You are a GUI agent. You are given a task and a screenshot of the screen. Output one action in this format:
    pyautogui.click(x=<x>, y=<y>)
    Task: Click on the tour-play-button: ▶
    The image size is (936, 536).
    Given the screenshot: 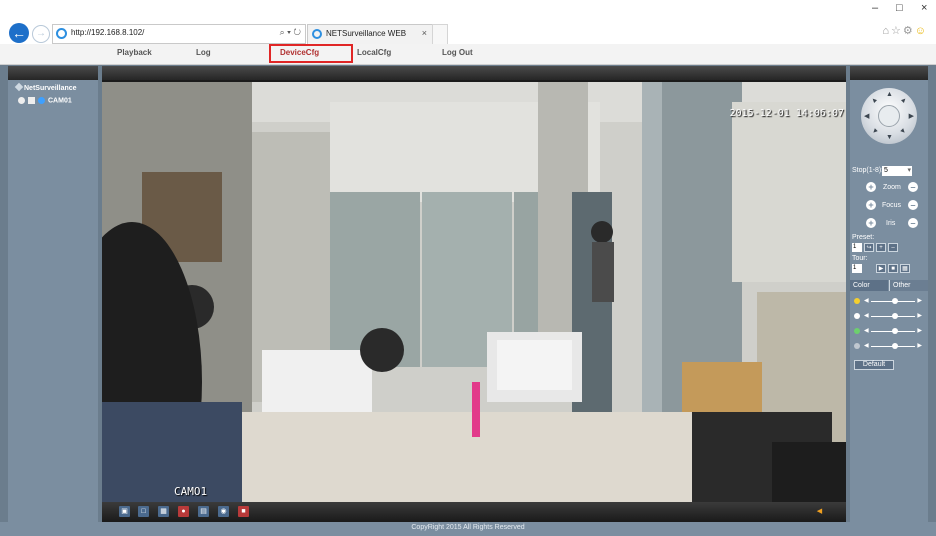 What is the action you would take?
    pyautogui.click(x=881, y=268)
    